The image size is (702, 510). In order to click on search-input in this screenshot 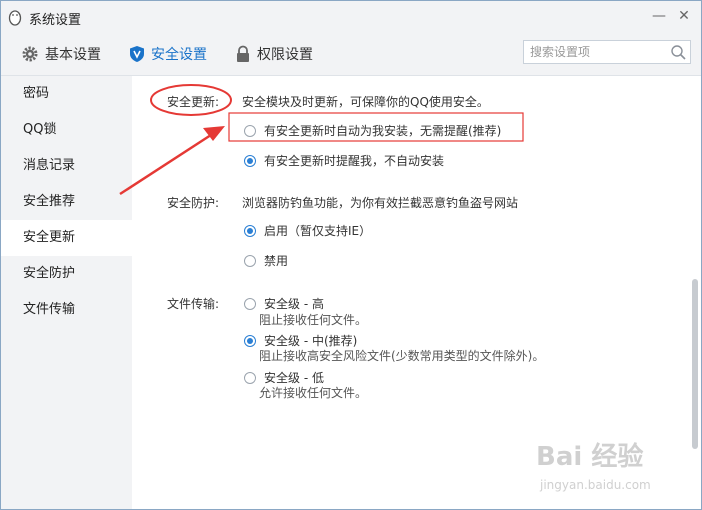, I will do `click(600, 52)`.